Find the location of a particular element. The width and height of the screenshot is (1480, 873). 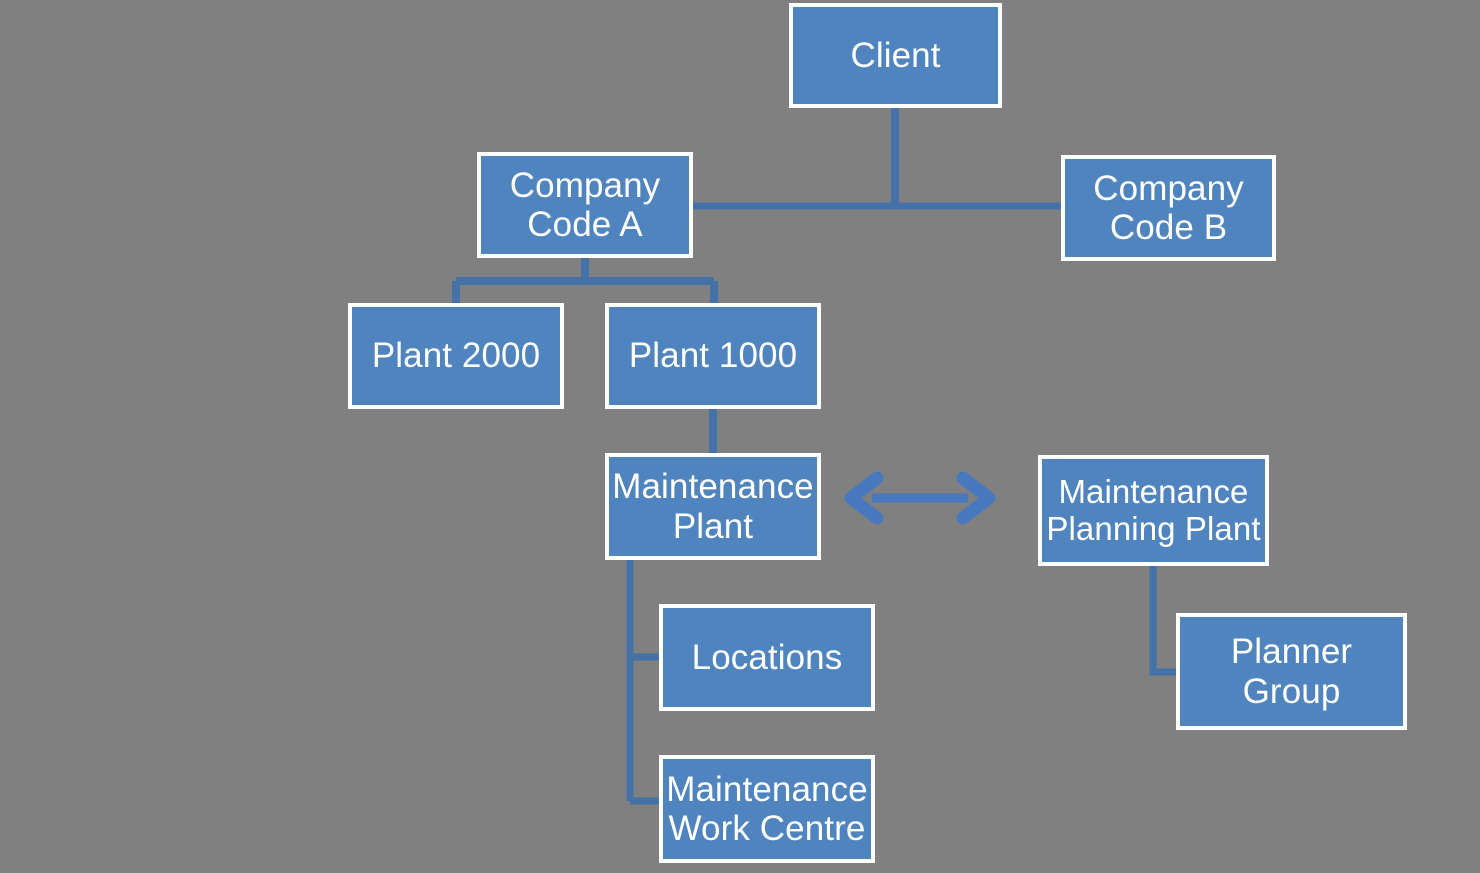

node-plant-1000-label: Plant 1000 is located at coordinates (713, 356).